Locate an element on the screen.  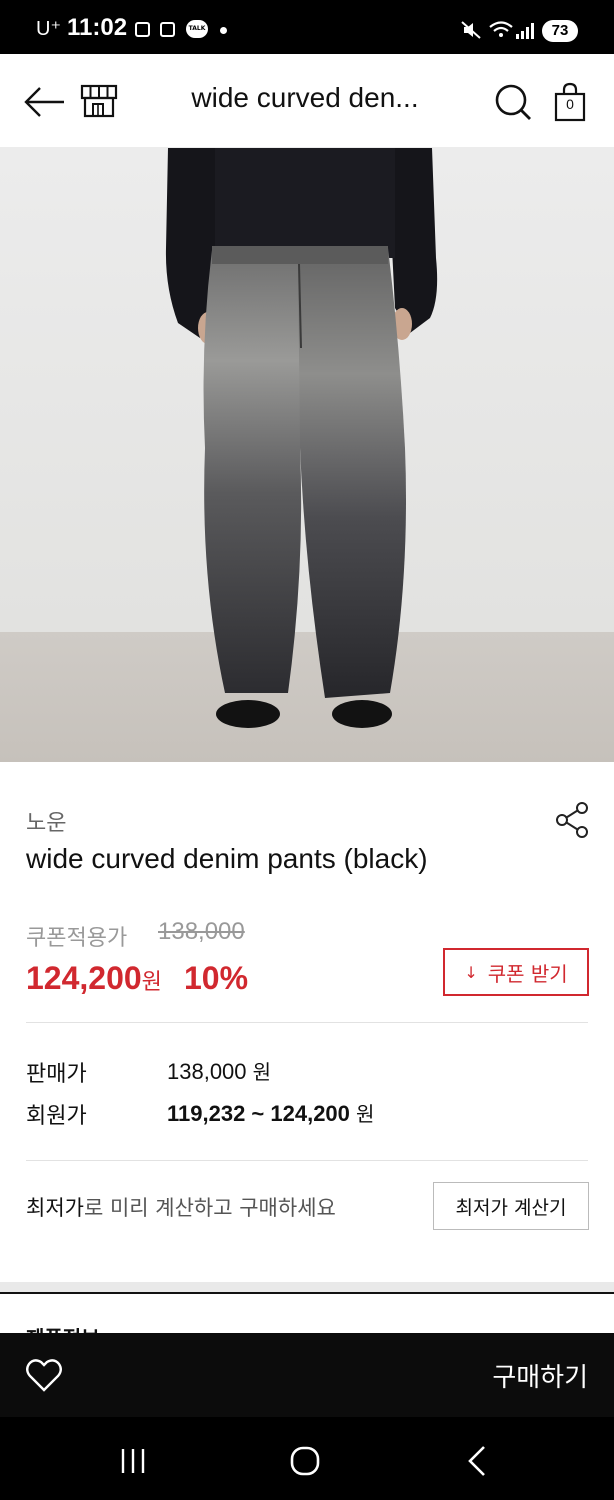
wifi-icon is located at coordinates (501, 29).